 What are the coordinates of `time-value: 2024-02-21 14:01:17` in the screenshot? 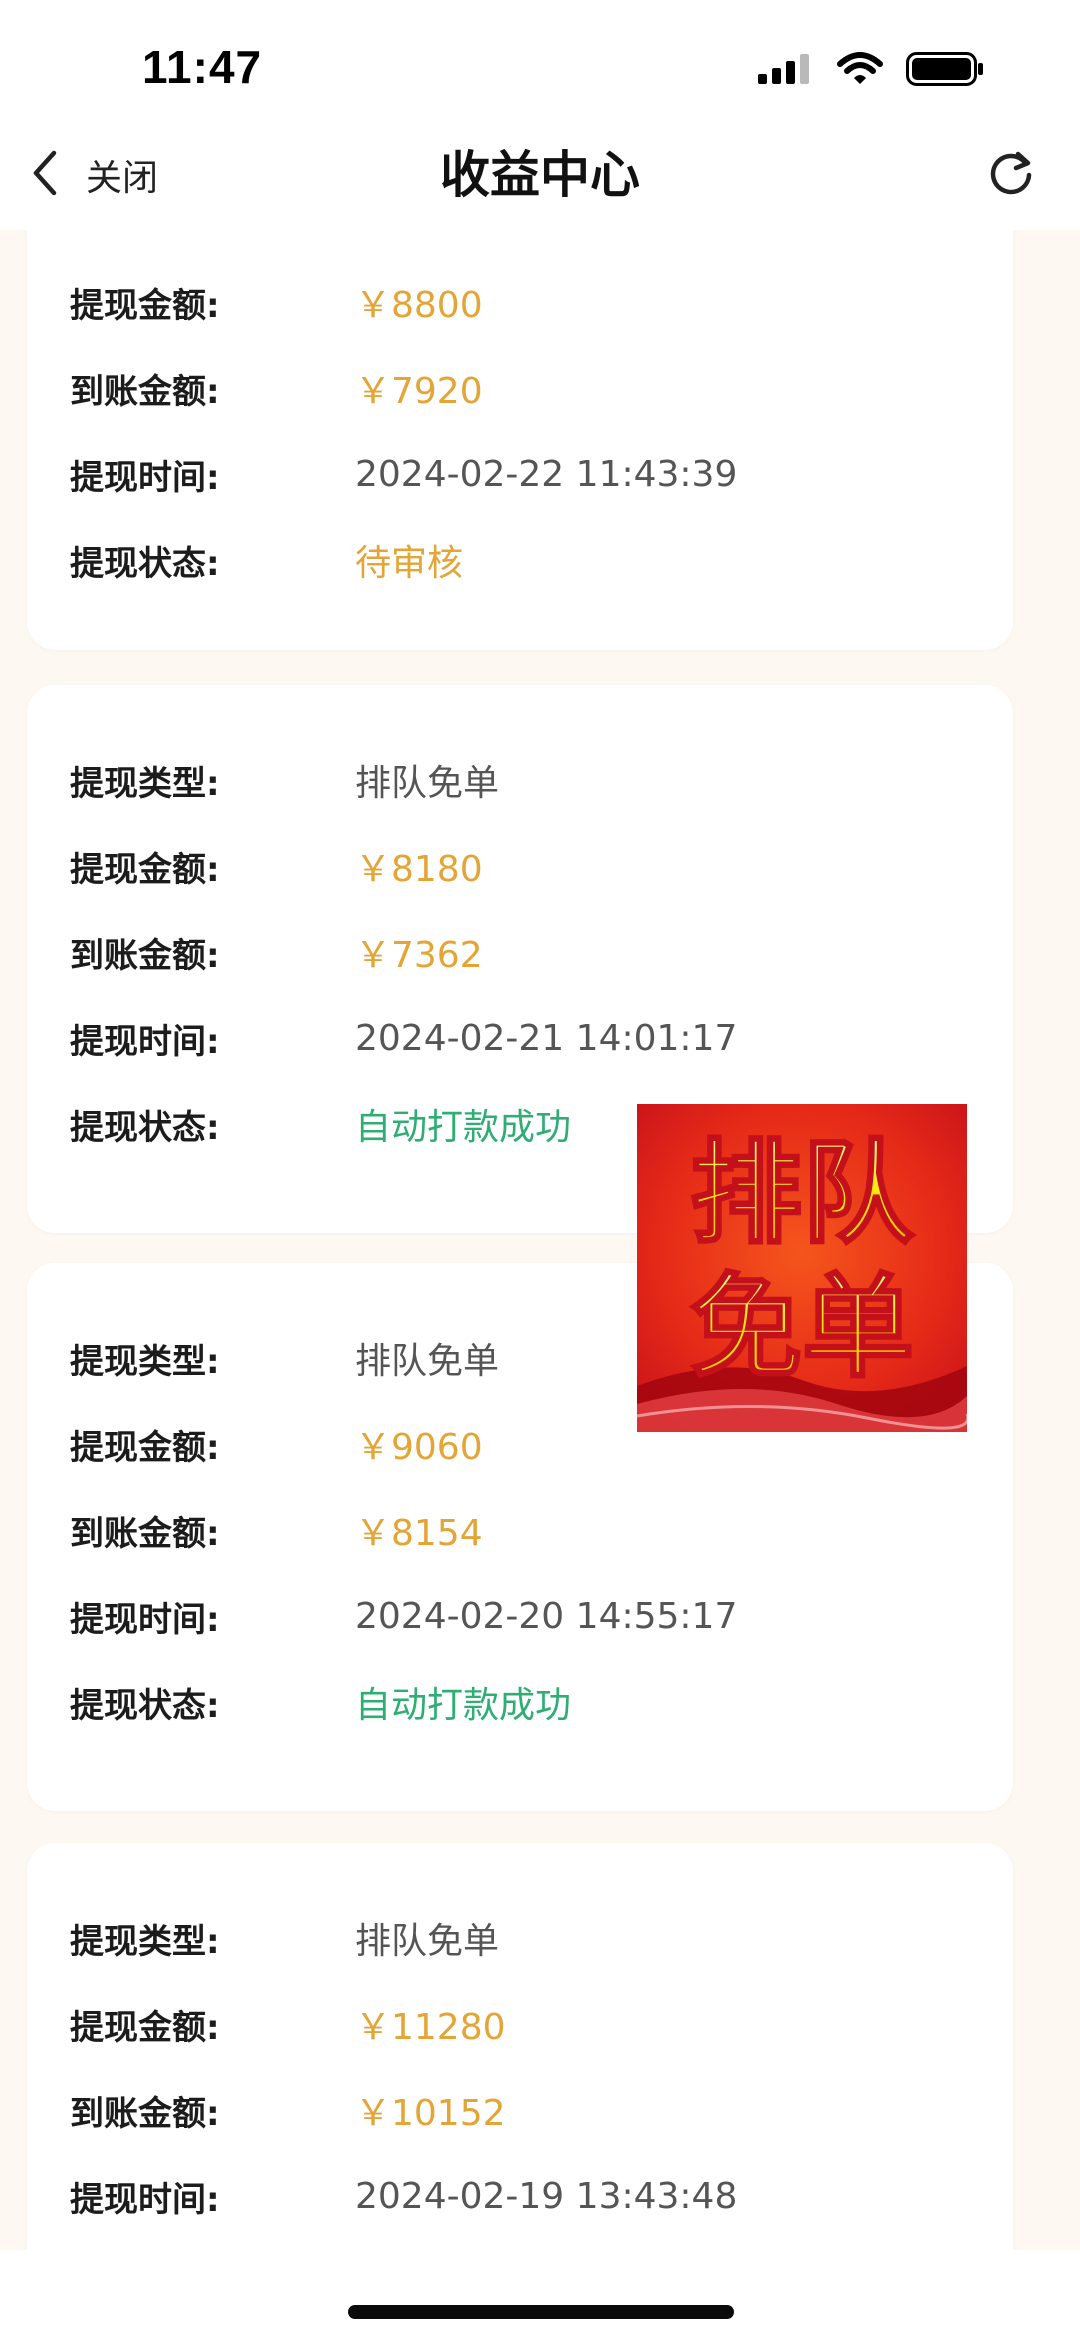 It's located at (546, 1038).